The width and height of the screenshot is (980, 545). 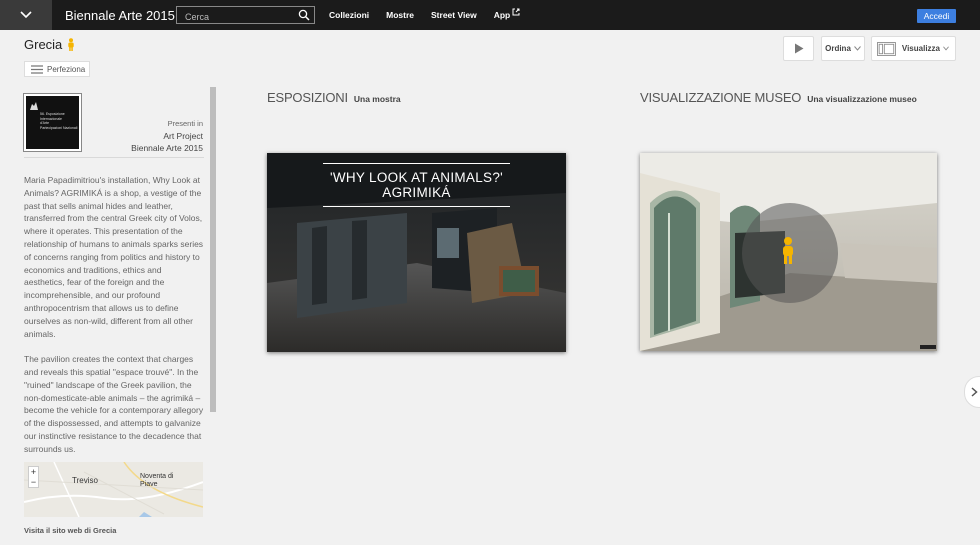 What do you see at coordinates (502, 15) in the screenshot?
I see `nav-app-label: App` at bounding box center [502, 15].